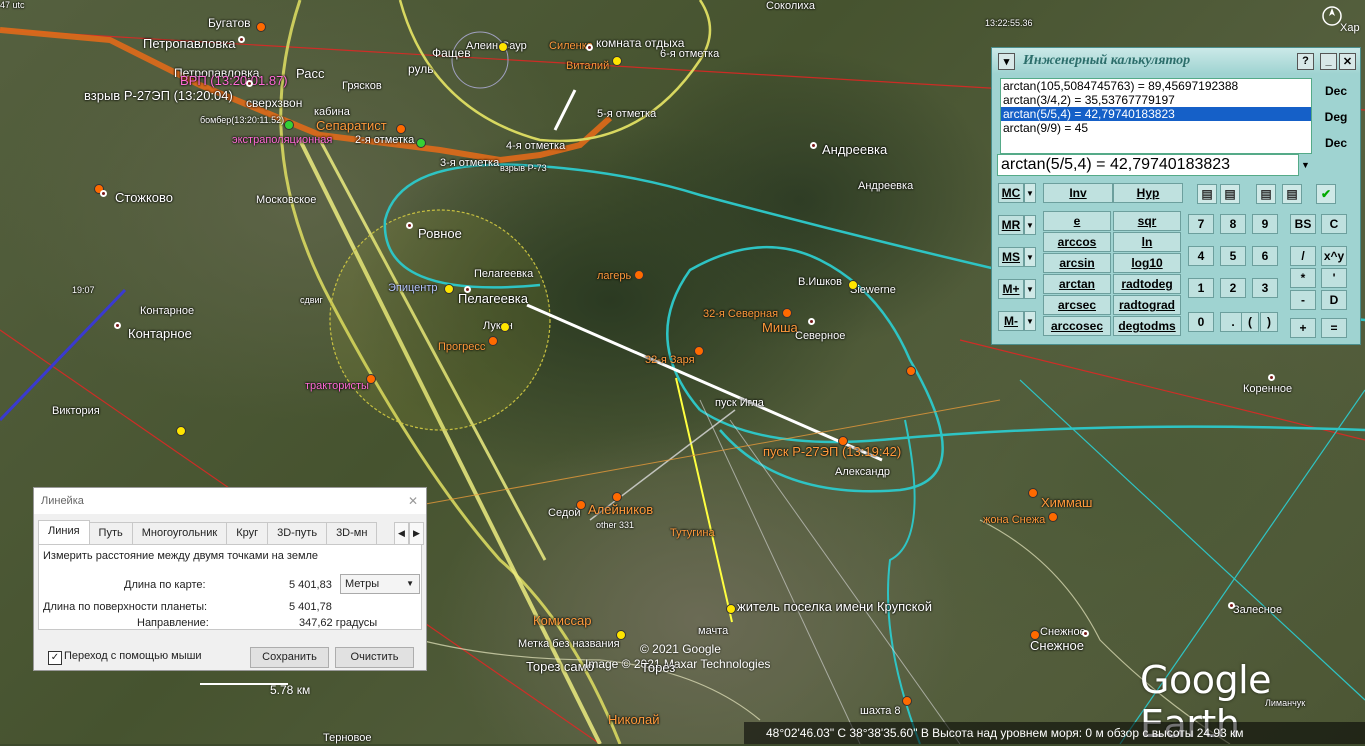 The width and height of the screenshot is (1365, 746). What do you see at coordinates (1201, 288) in the screenshot?
I see `digit-button-1: 1` at bounding box center [1201, 288].